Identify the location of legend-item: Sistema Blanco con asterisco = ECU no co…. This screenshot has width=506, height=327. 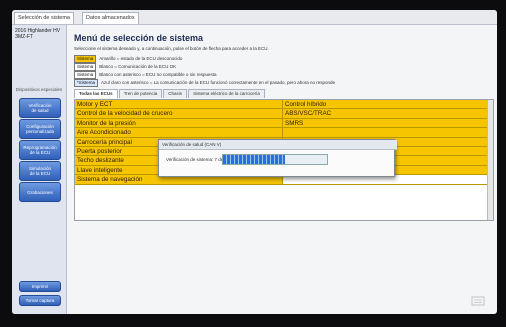
(145, 74).